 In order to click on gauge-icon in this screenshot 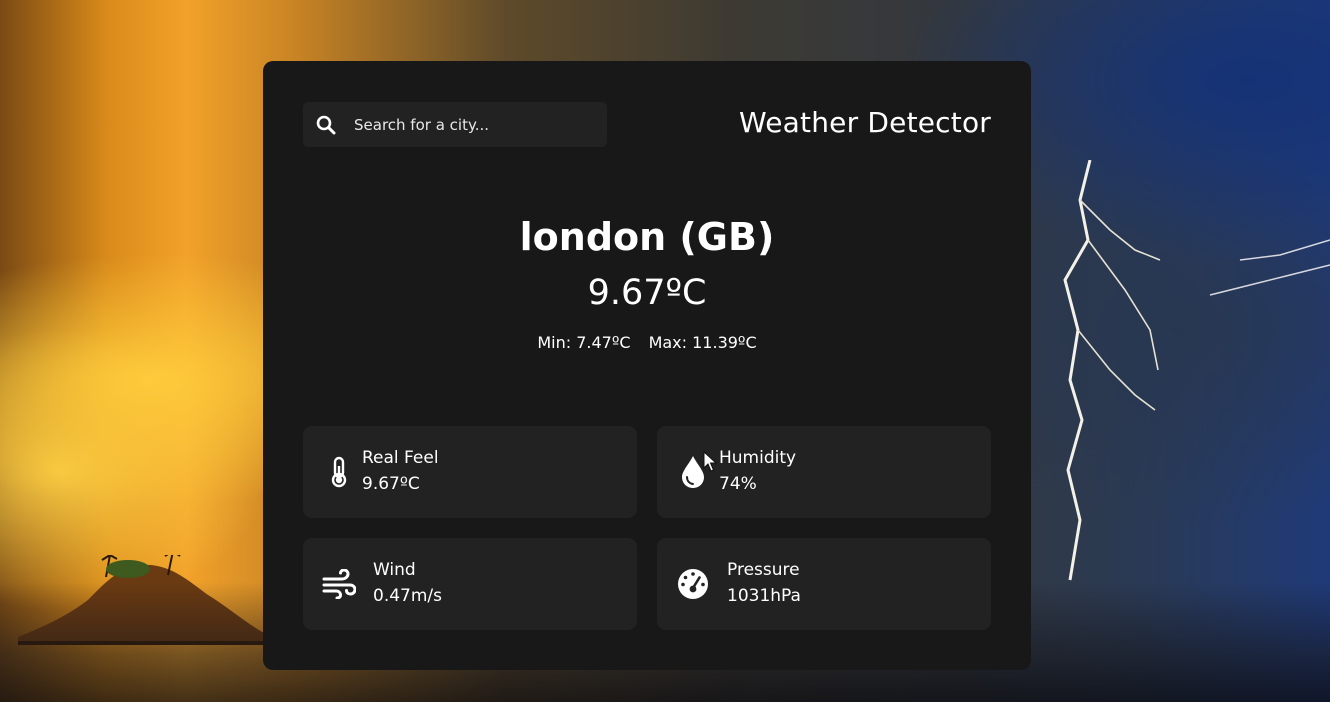, I will do `click(693, 584)`.